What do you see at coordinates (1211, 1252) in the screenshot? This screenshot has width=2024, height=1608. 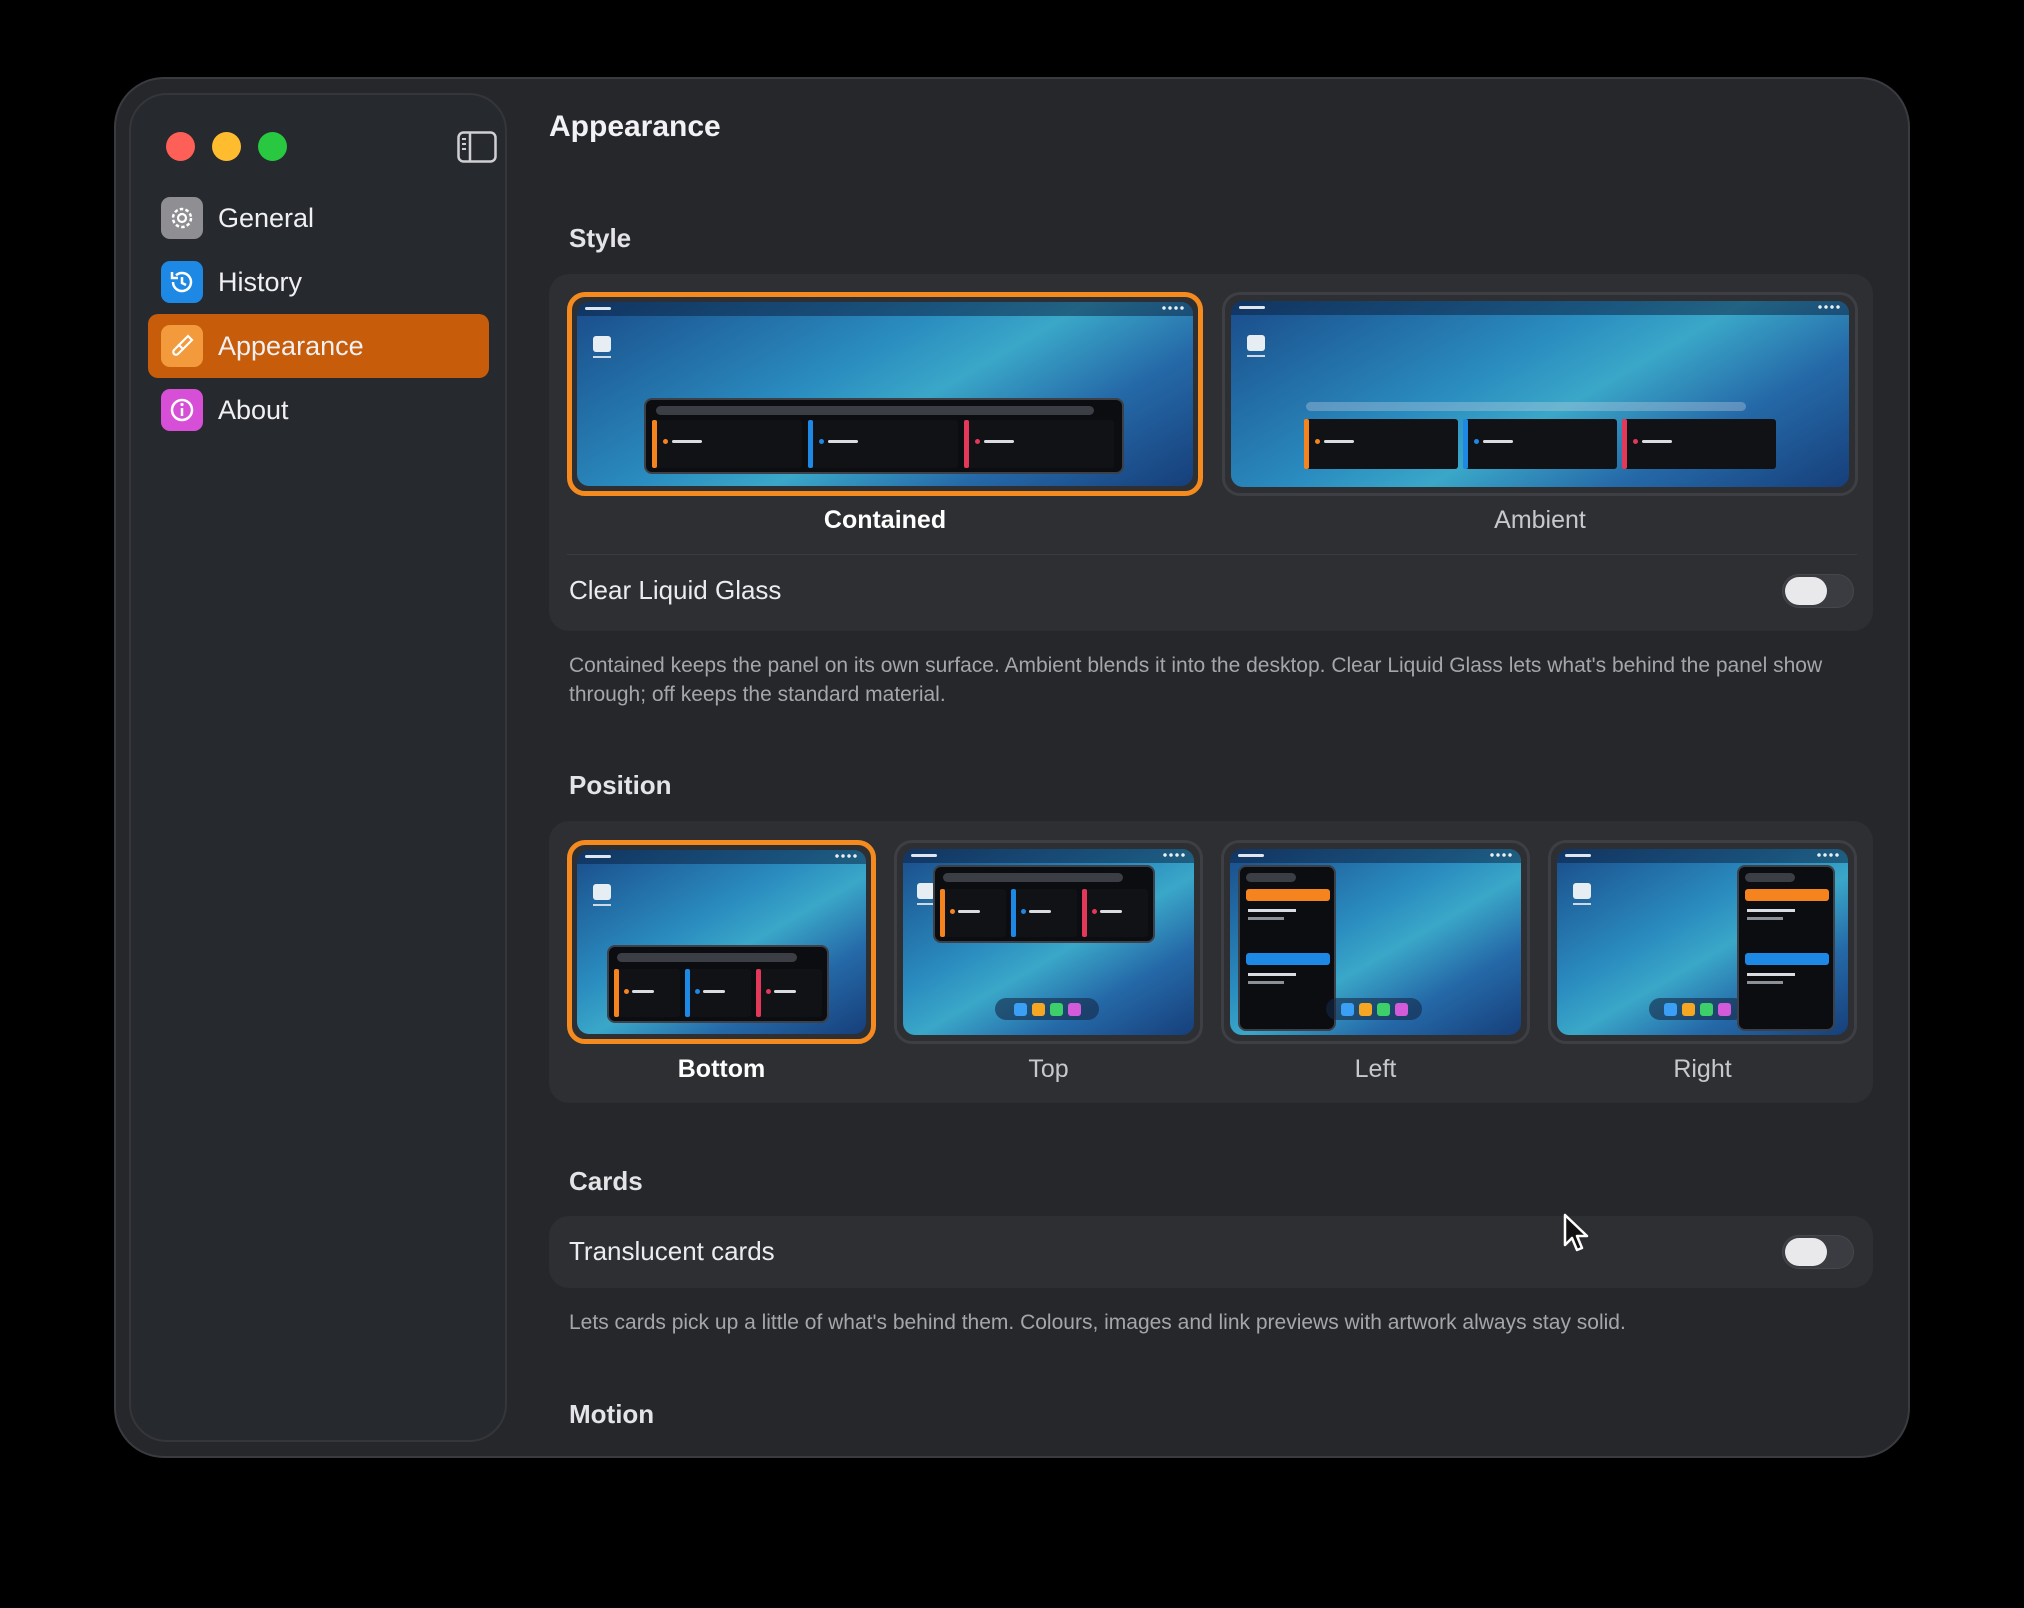 I see `cards-panel: Translucent cards` at bounding box center [1211, 1252].